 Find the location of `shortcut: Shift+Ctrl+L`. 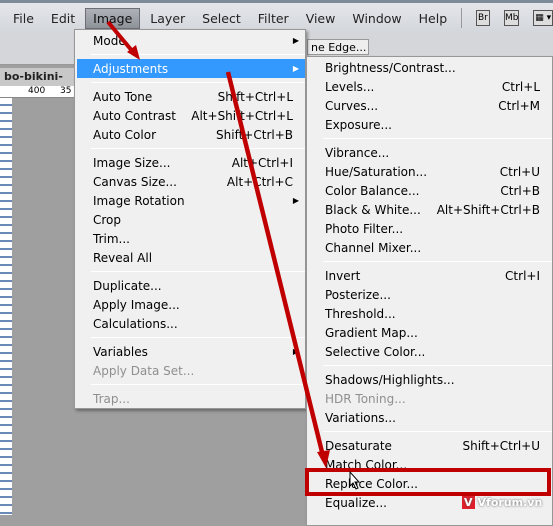

shortcut: Shift+Ctrl+L is located at coordinates (255, 96).